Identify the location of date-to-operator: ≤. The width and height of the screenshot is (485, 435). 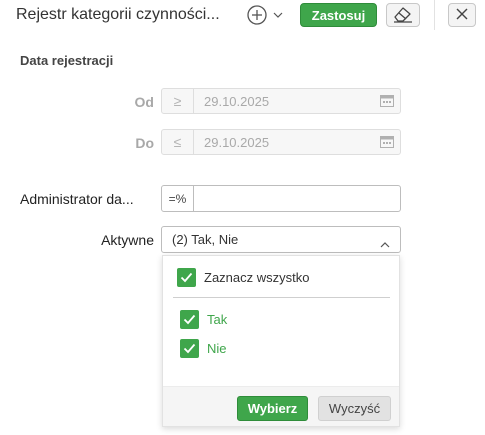
(178, 142).